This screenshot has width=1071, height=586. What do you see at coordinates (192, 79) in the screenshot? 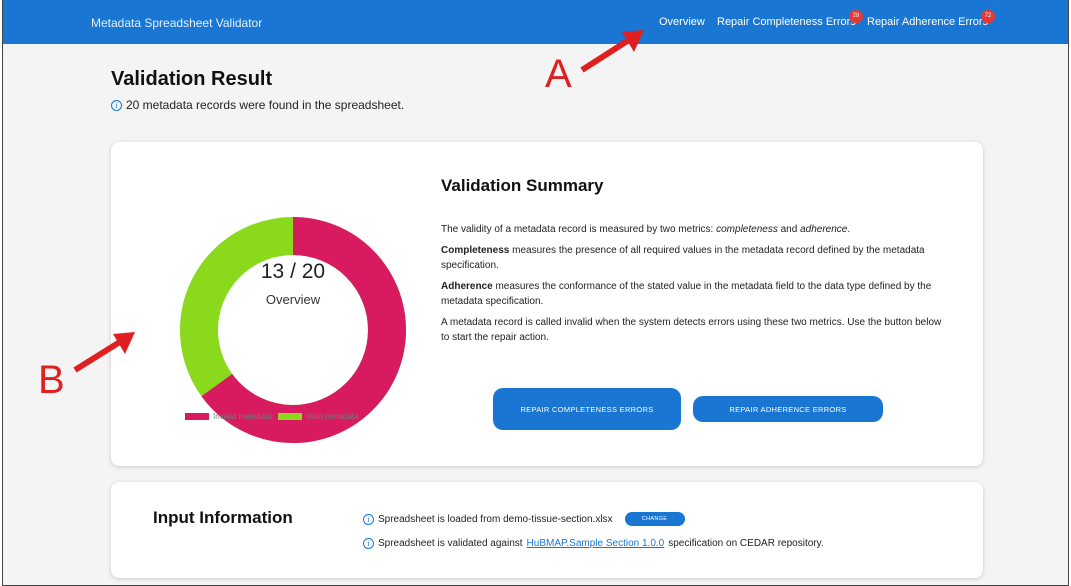
I see `page-title: Validation Result` at bounding box center [192, 79].